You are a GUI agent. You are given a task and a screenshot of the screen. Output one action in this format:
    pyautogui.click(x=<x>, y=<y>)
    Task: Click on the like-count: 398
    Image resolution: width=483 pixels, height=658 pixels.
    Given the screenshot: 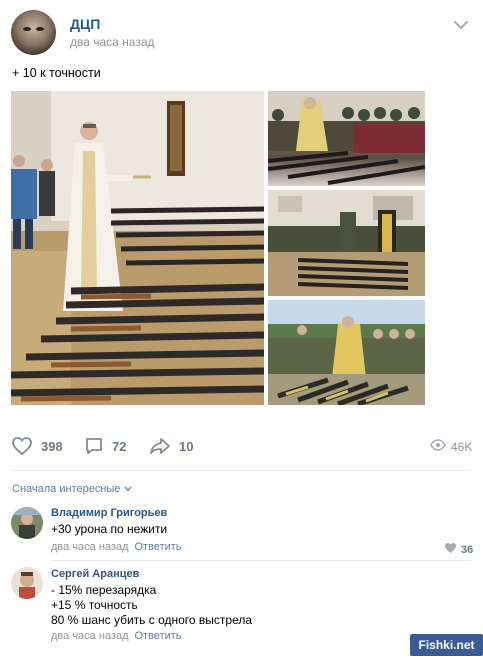 What is the action you would take?
    pyautogui.click(x=52, y=446)
    